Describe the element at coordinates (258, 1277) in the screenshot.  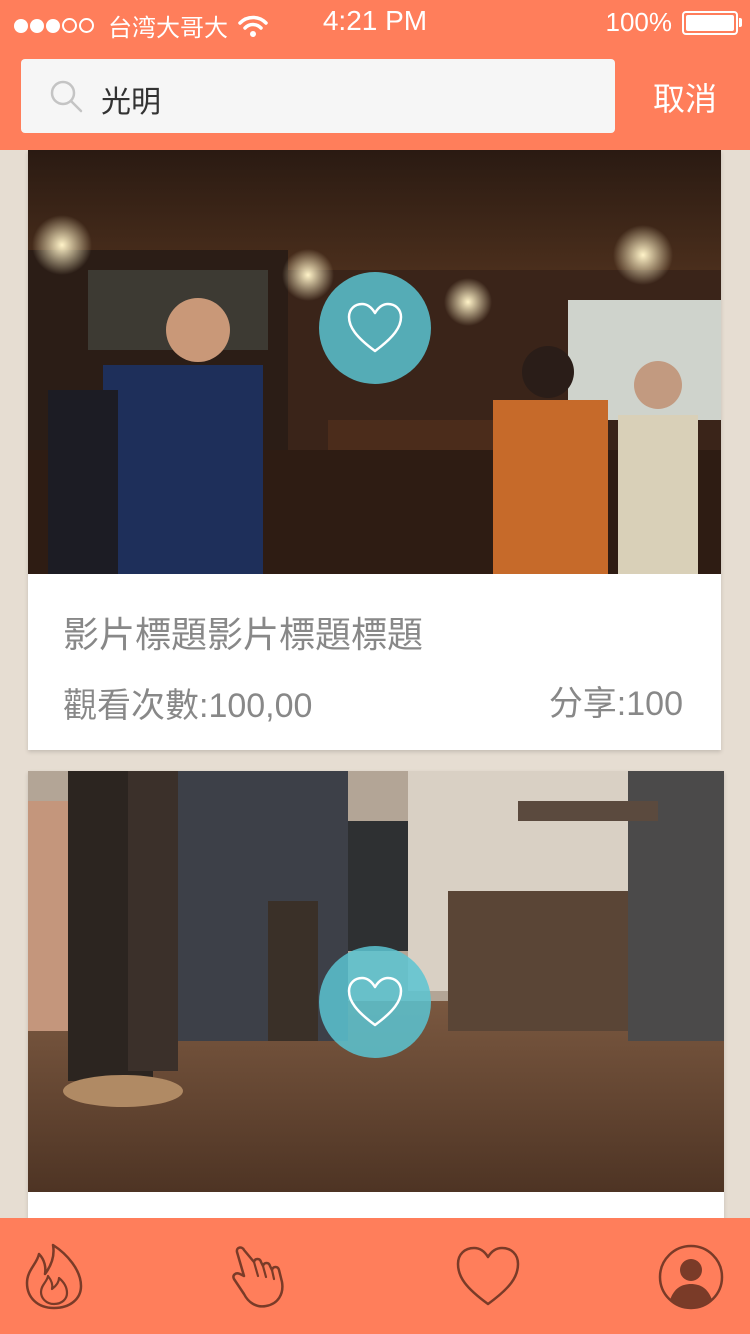
I see `hand-pointer-icon` at that location.